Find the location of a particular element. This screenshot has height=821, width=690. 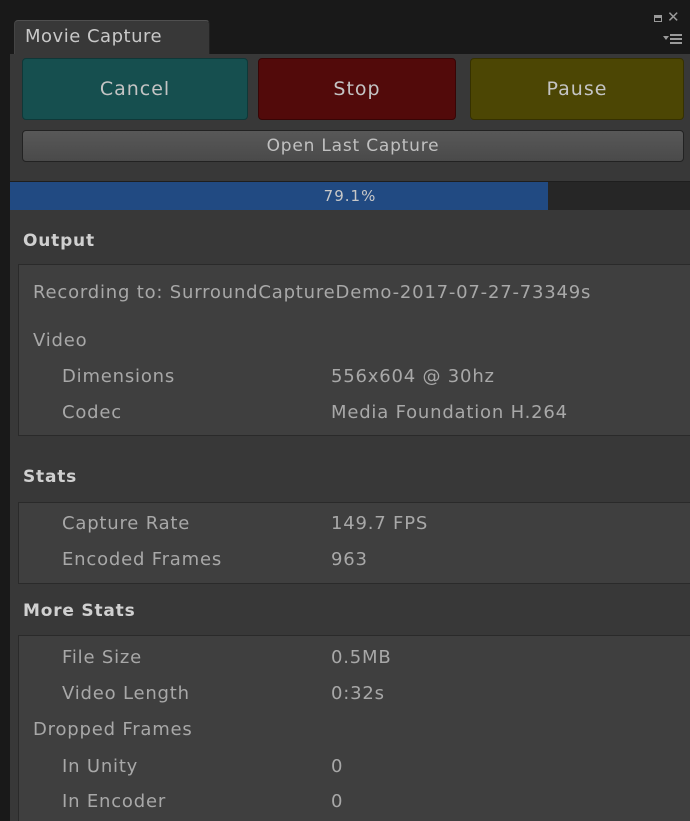

in-unity-value: 0 is located at coordinates (337, 766).